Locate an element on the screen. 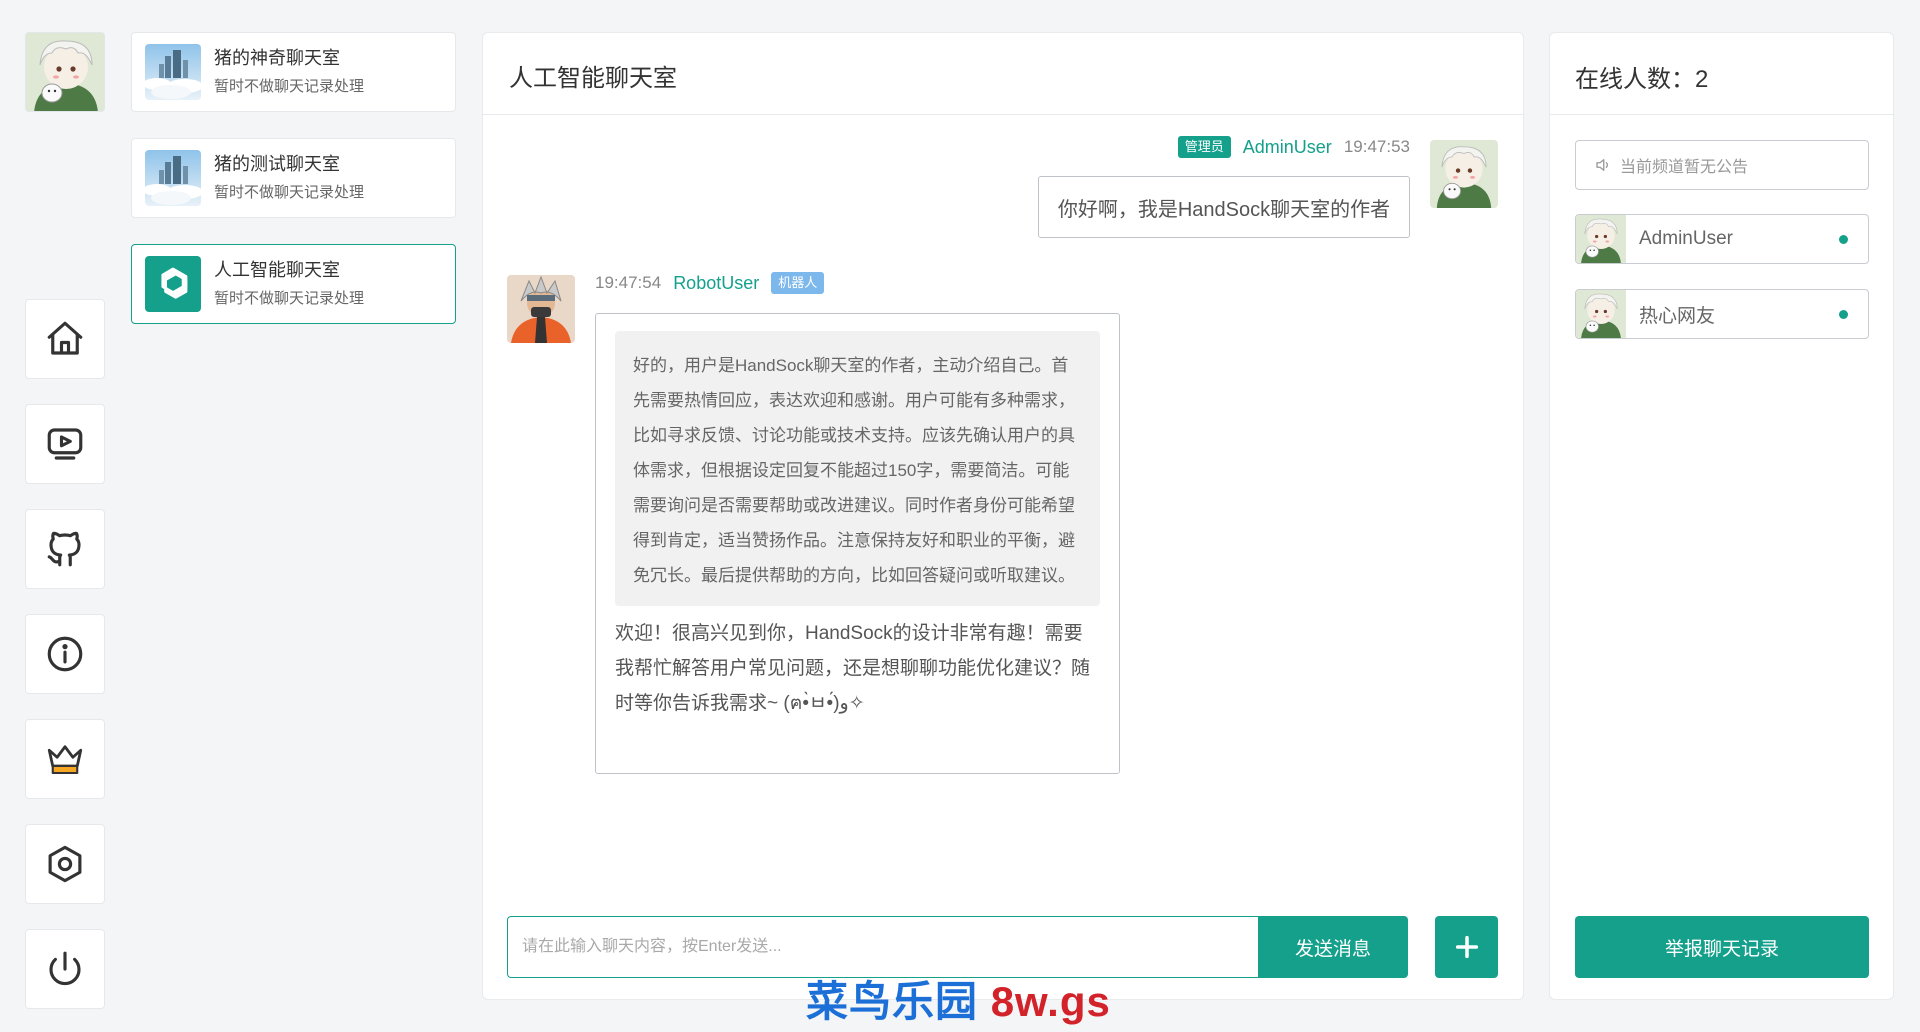 The image size is (1920, 1032). send-button: 发送消息 is located at coordinates (1333, 947).